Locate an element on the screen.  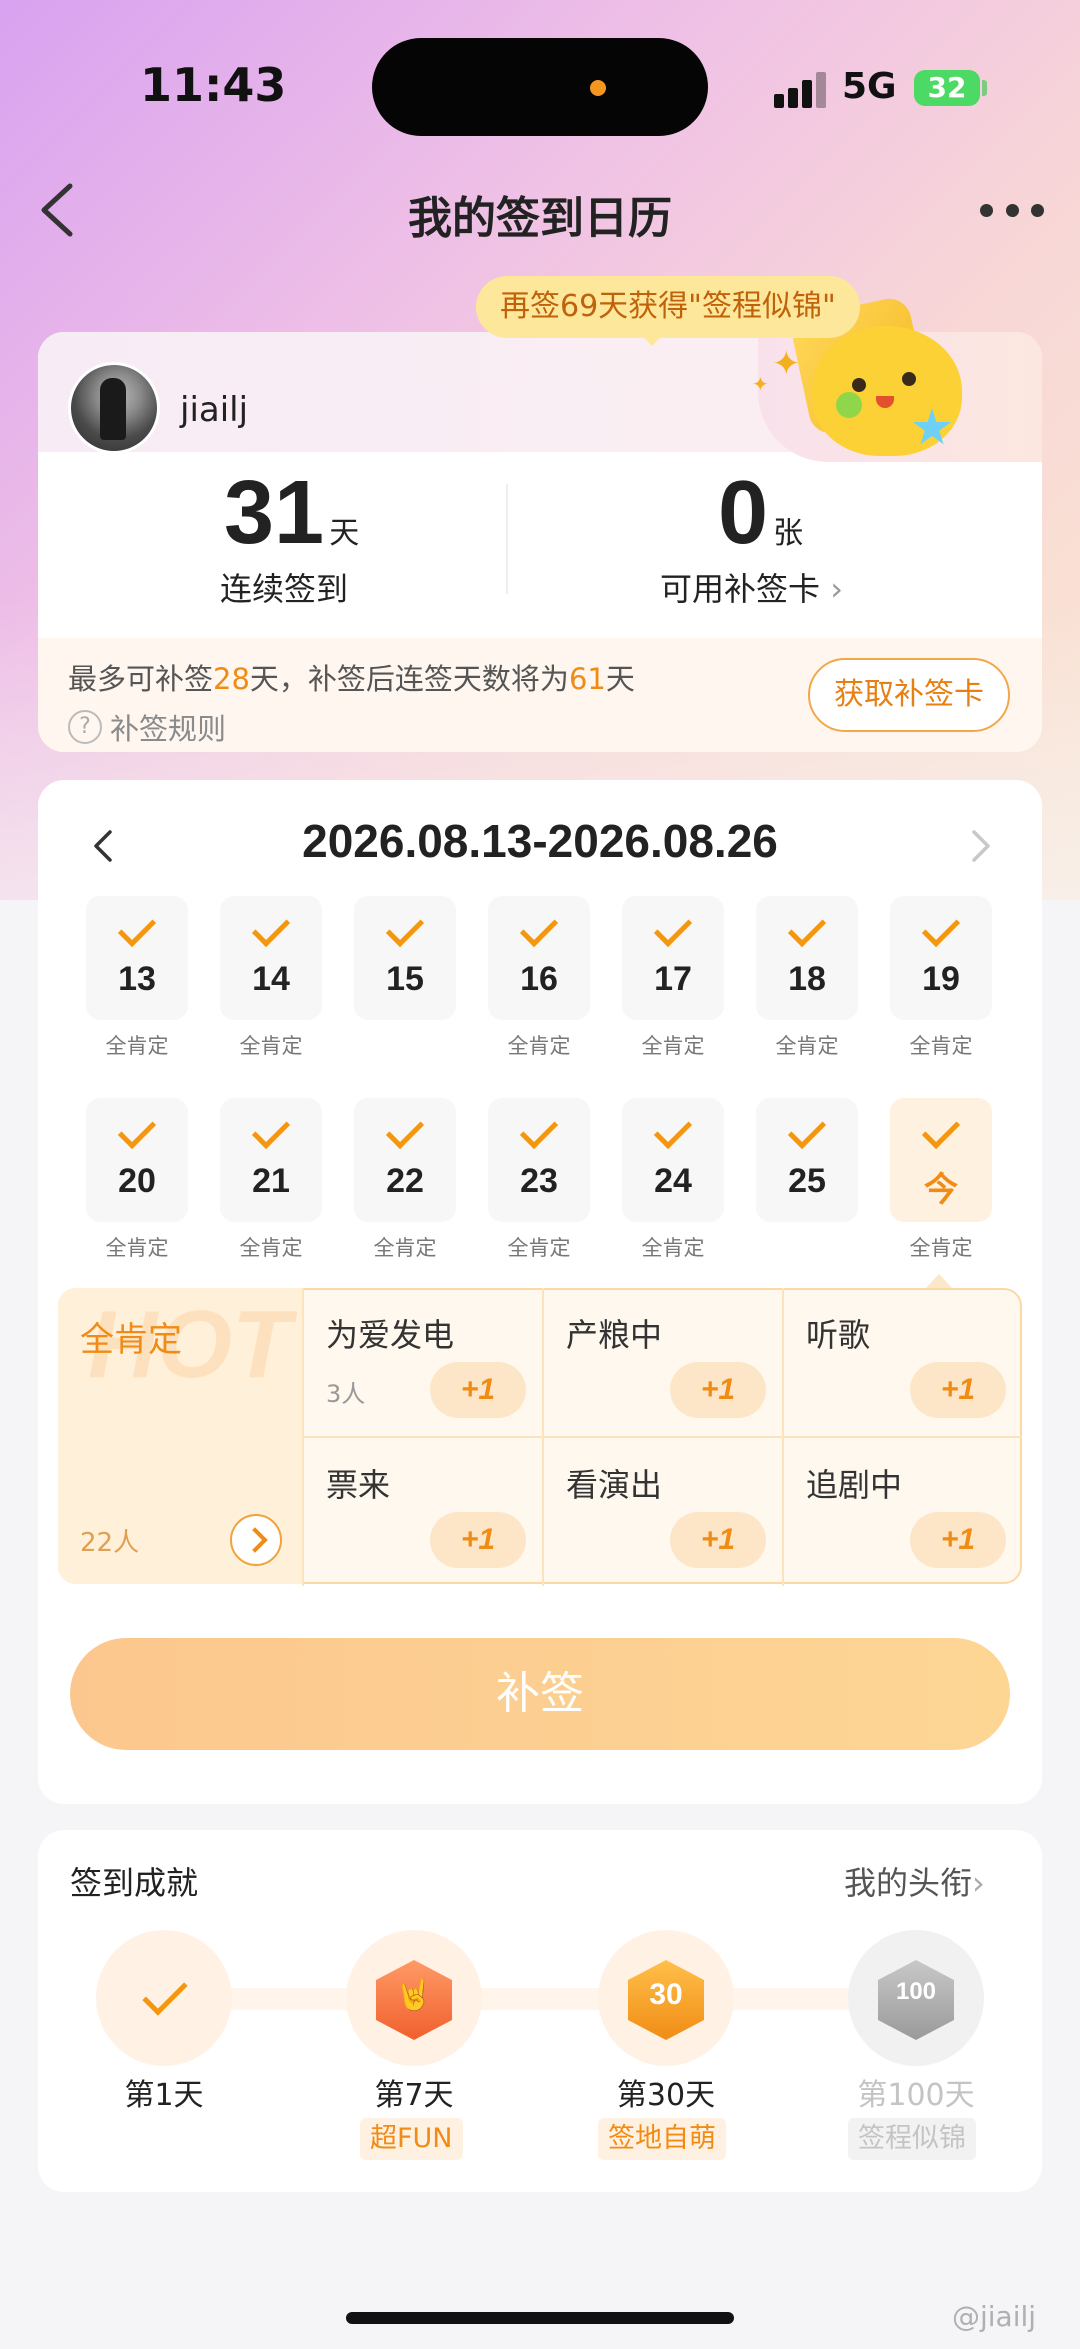
calendar-day-number: 14 is located at coordinates (271, 979).